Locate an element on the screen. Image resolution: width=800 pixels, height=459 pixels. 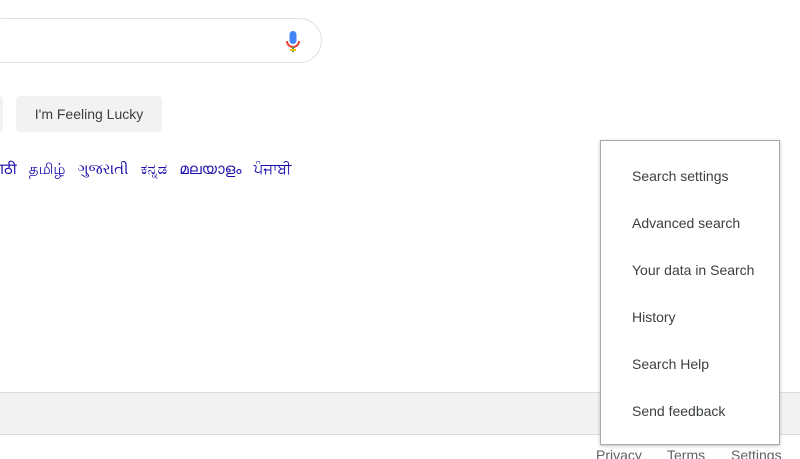
language-links: राठी தமிழ் ગુજરાતી ಕನ್ನಡ മലയാളം ਪੰਜਾਬੀ is located at coordinates (149, 170).